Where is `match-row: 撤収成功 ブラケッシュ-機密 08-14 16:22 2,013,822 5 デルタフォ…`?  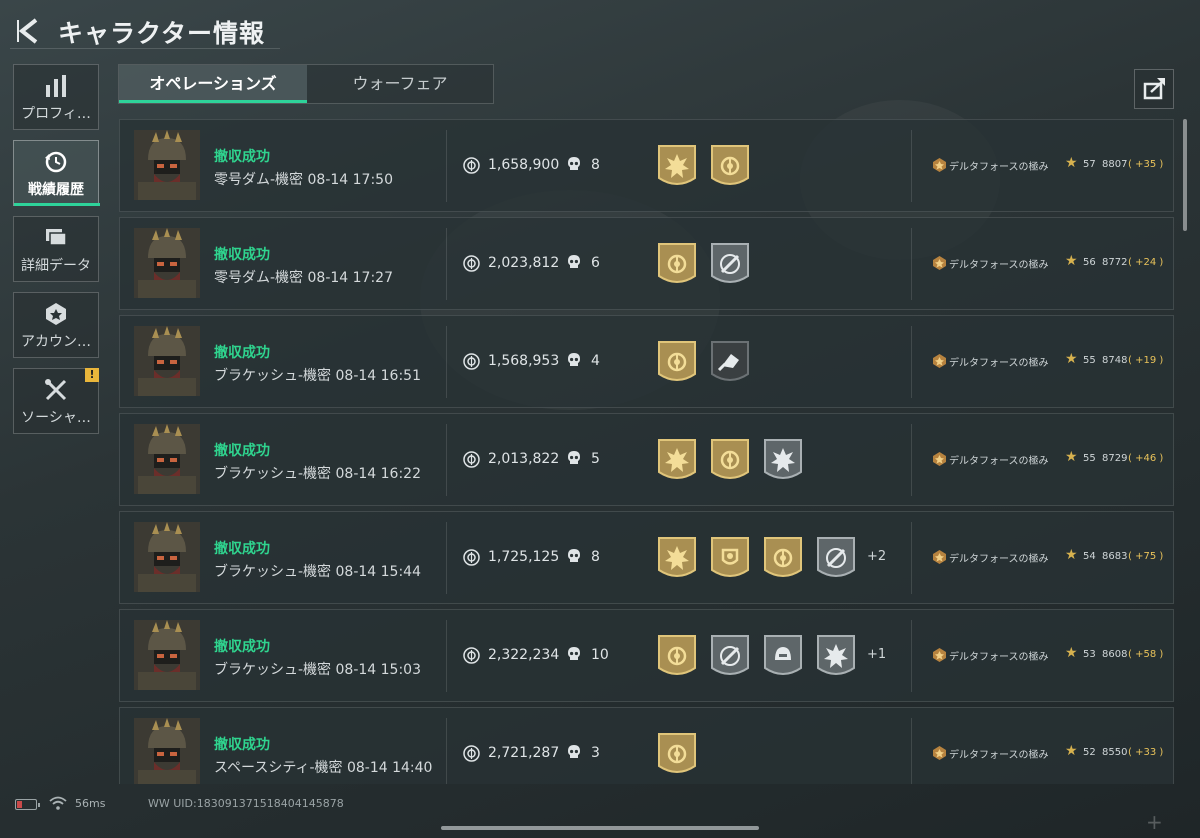
match-row: 撤収成功 ブラケッシュ-機密 08-14 16:22 2,013,822 5 デルタフォ… is located at coordinates (646, 459).